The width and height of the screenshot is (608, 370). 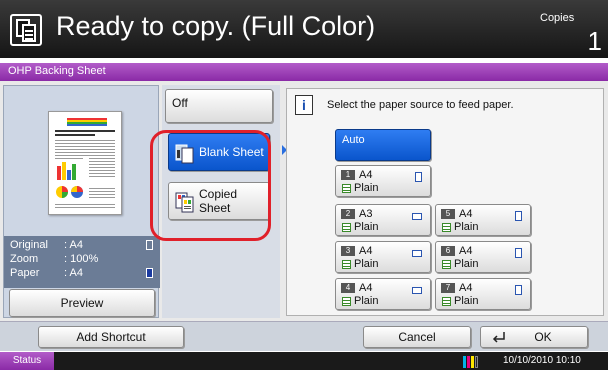 I want to click on paper-orientation-icon, so click(x=149, y=273).